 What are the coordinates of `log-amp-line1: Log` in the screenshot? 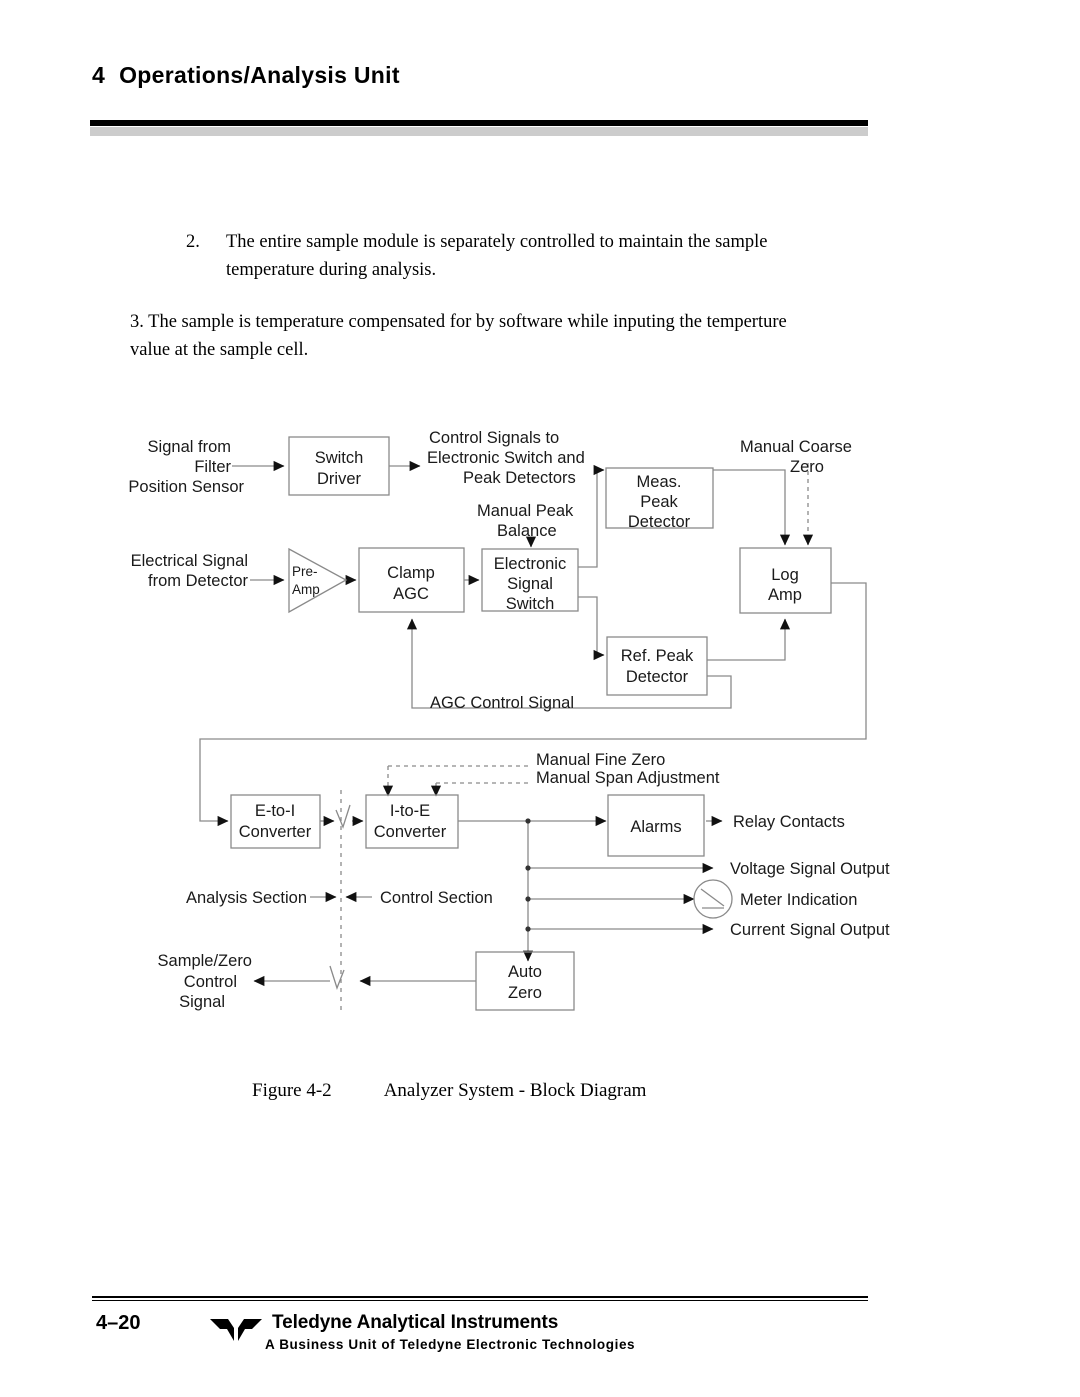 It's located at (785, 575).